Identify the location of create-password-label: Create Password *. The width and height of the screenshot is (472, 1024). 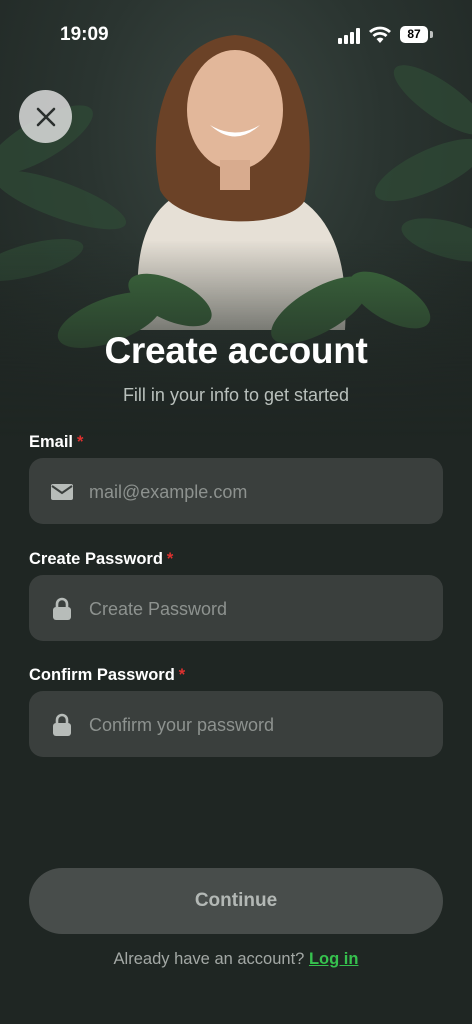
(101, 559).